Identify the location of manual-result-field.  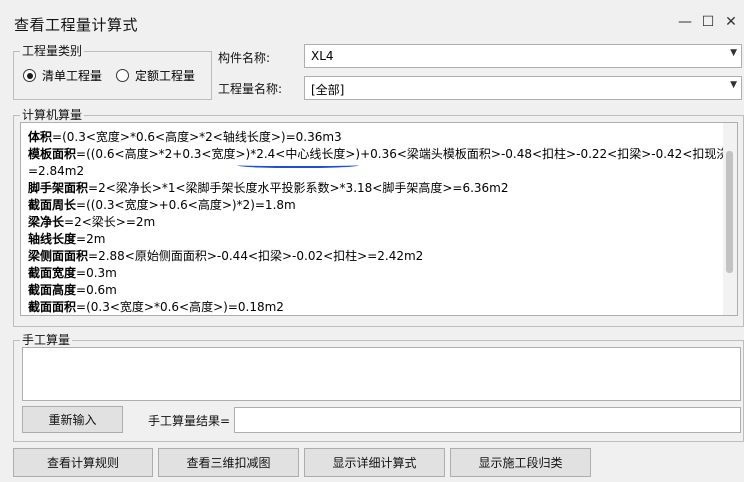
(487, 420).